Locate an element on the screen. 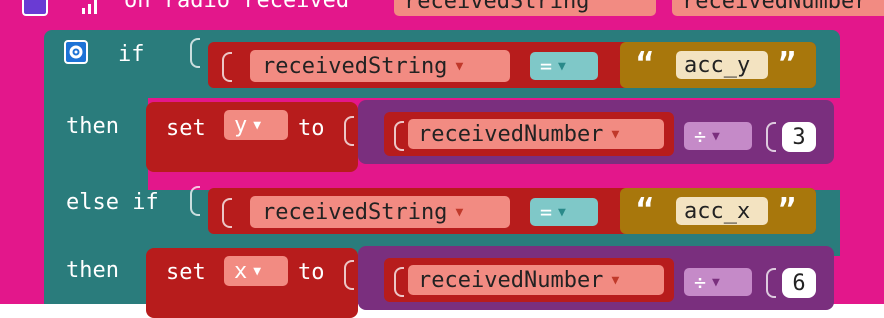  received-number-reporter-1: receivedNumber ▼ is located at coordinates (529, 134).